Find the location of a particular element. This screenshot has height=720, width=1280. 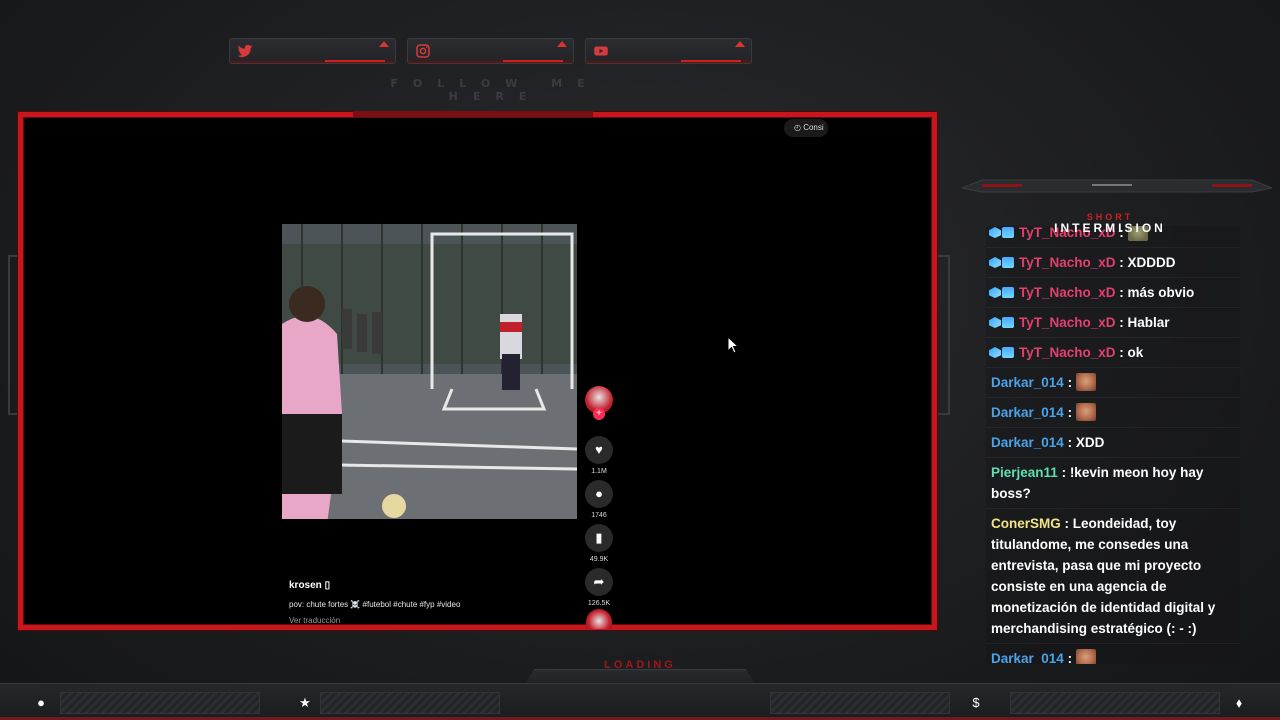

video-username: krosen ▯ is located at coordinates (374, 585).